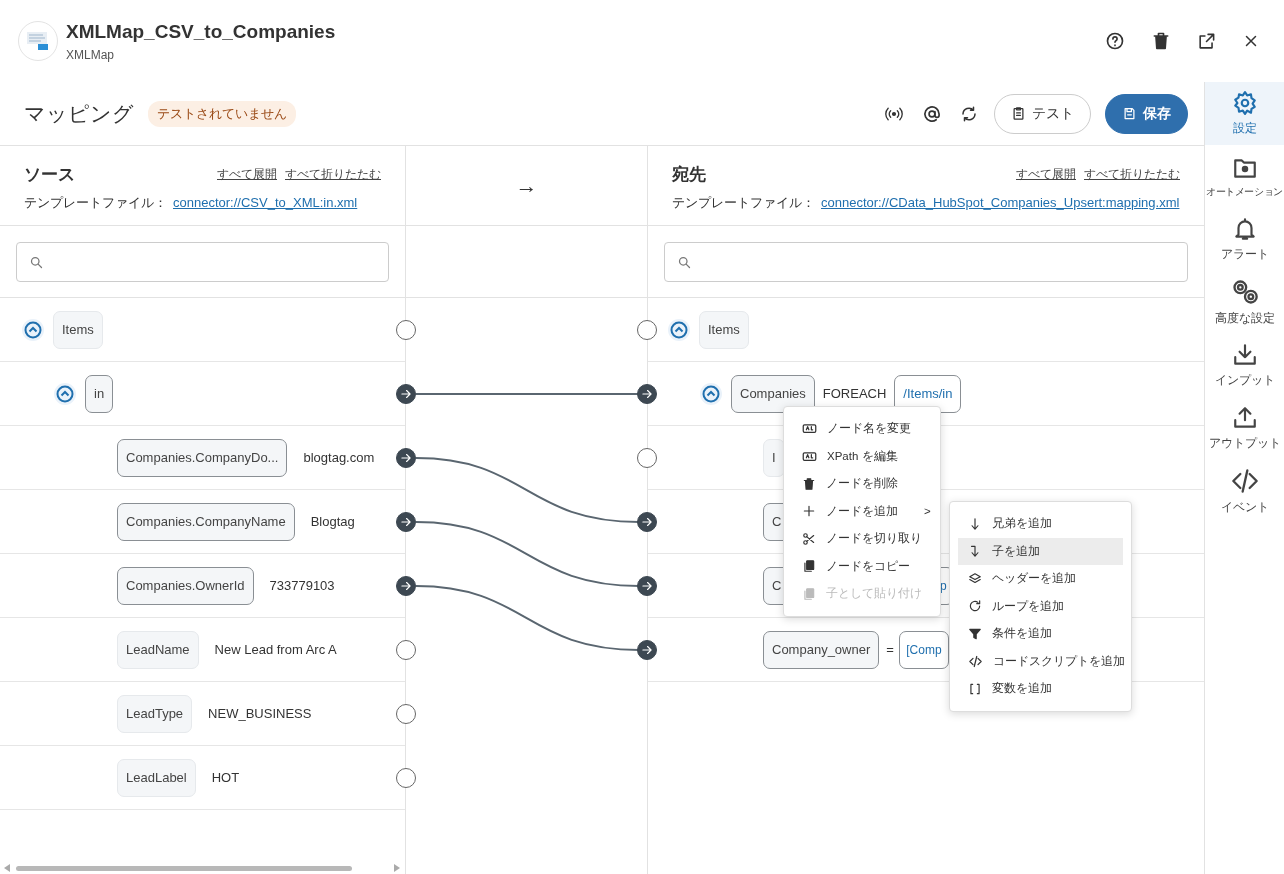 The image size is (1284, 874). What do you see at coordinates (222, 113) in the screenshot?
I see `status-badge: テストされていません` at bounding box center [222, 113].